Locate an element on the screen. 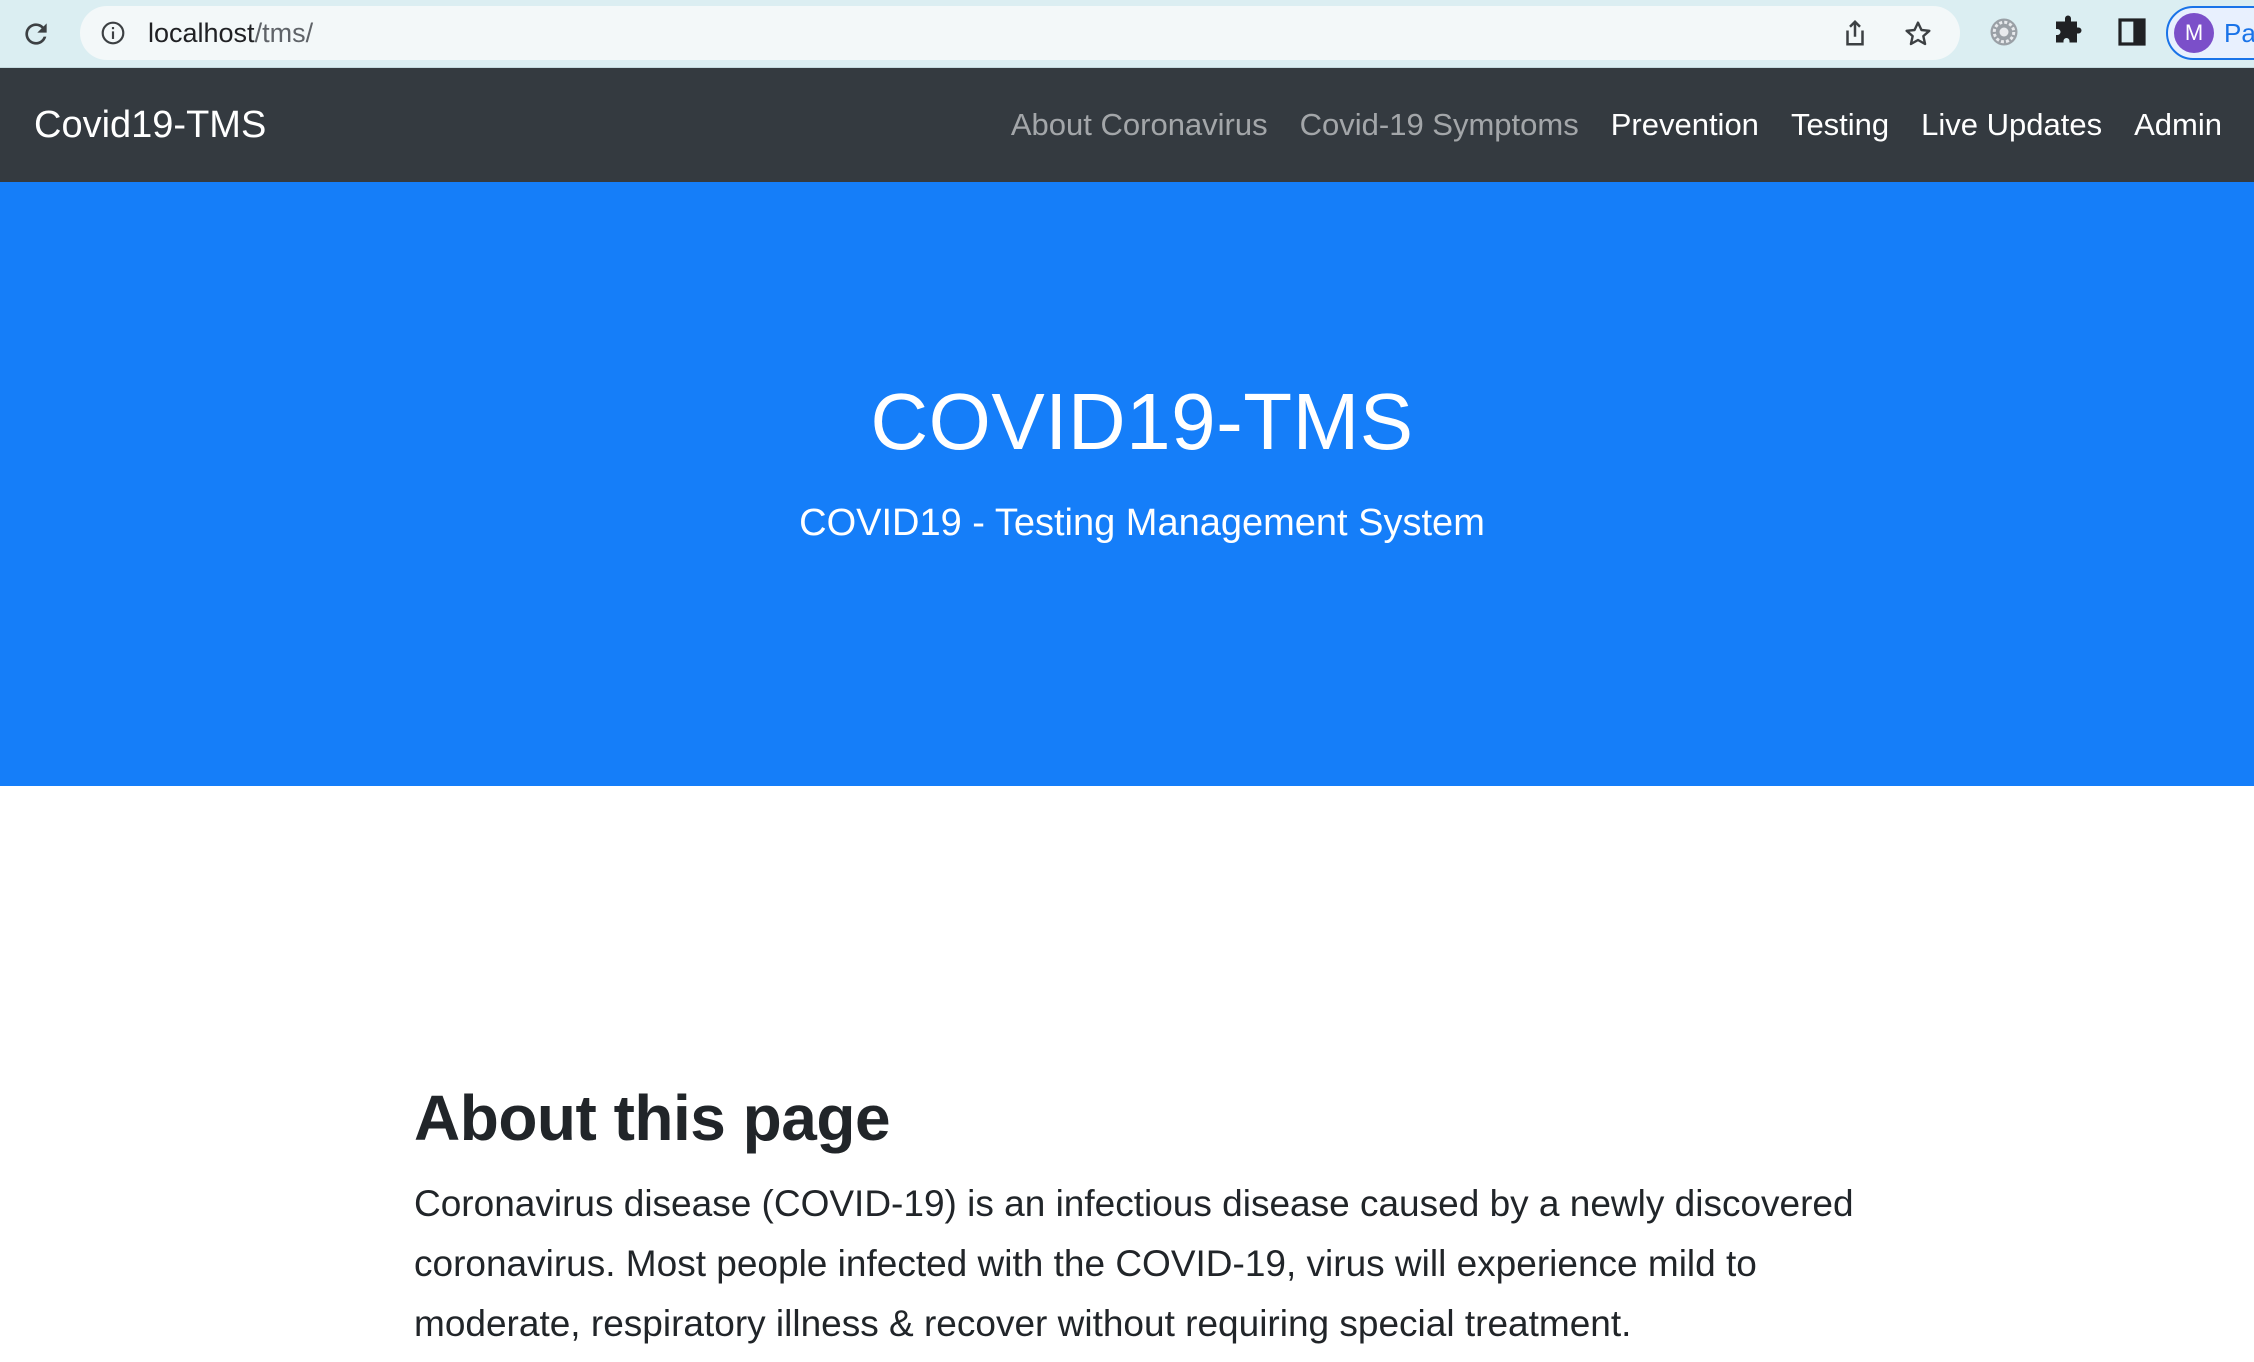 The width and height of the screenshot is (2254, 1362). address-bar: localhost/tms/ is located at coordinates (1020, 33).